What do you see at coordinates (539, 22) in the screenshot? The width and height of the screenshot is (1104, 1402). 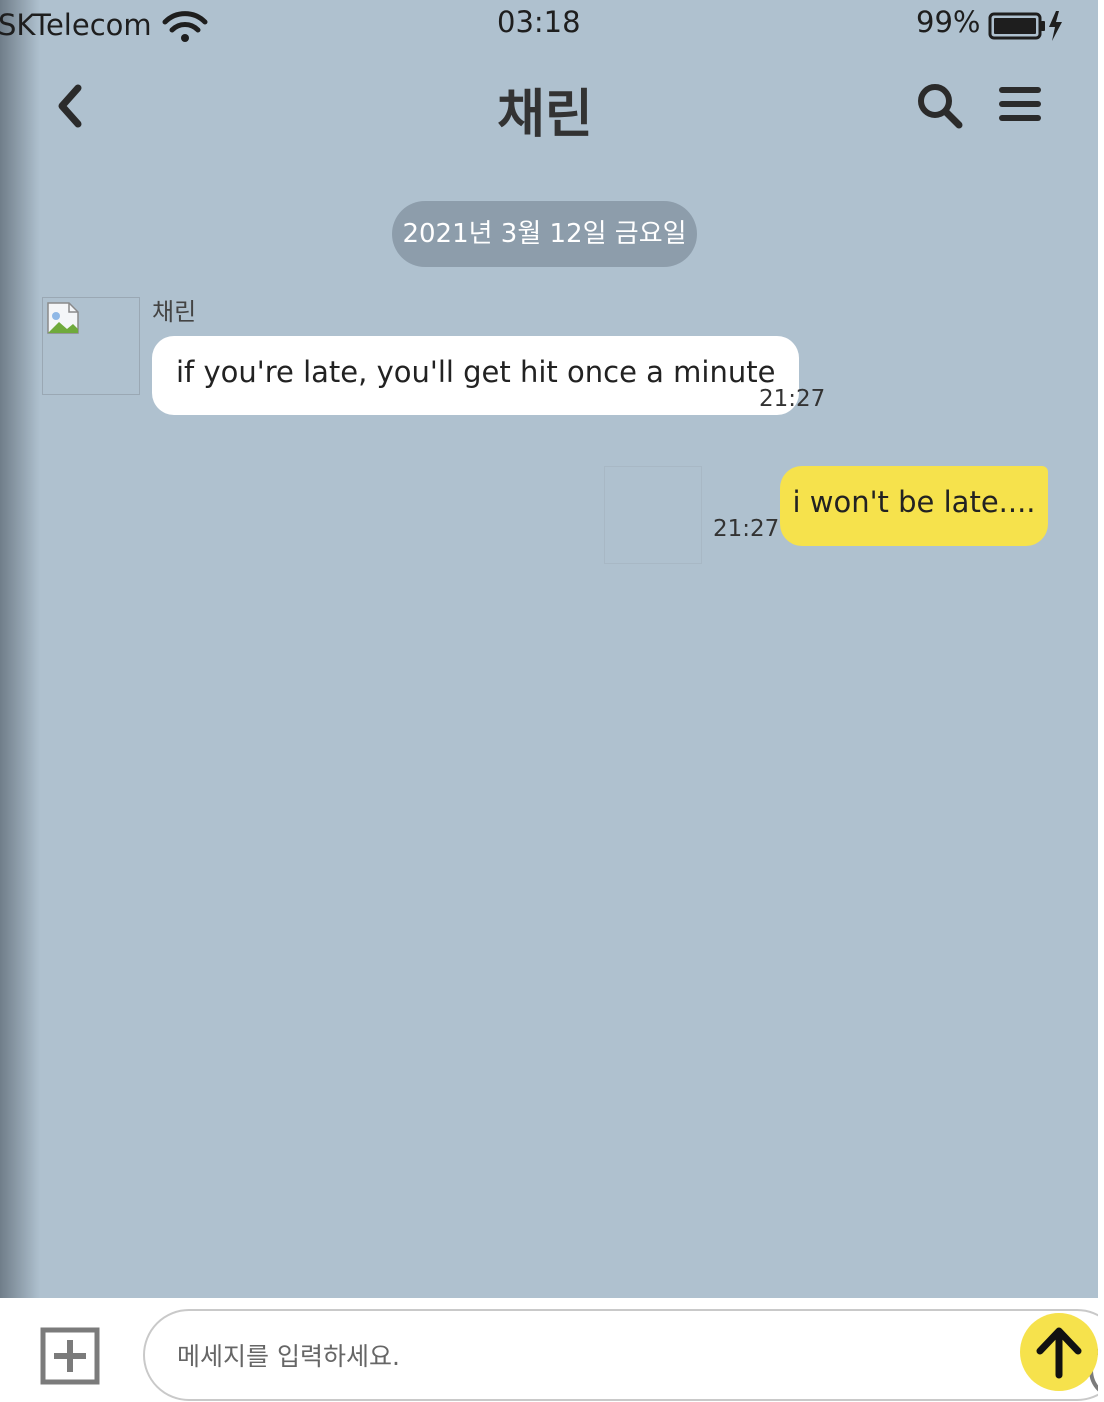 I see `status-clock: 03:18` at bounding box center [539, 22].